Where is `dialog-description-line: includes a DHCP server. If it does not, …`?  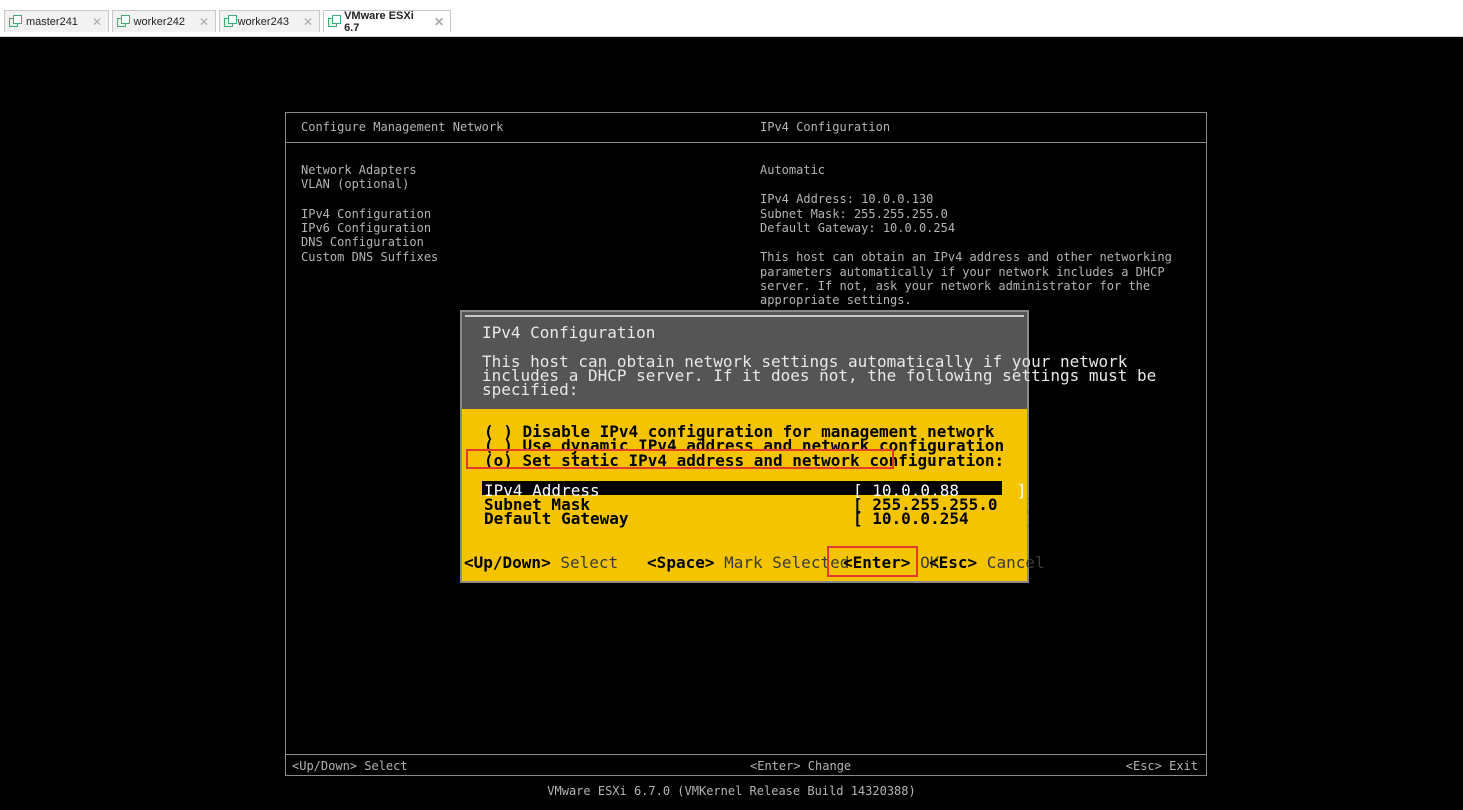 dialog-description-line: includes a DHCP server. If it does not, … is located at coordinates (819, 375).